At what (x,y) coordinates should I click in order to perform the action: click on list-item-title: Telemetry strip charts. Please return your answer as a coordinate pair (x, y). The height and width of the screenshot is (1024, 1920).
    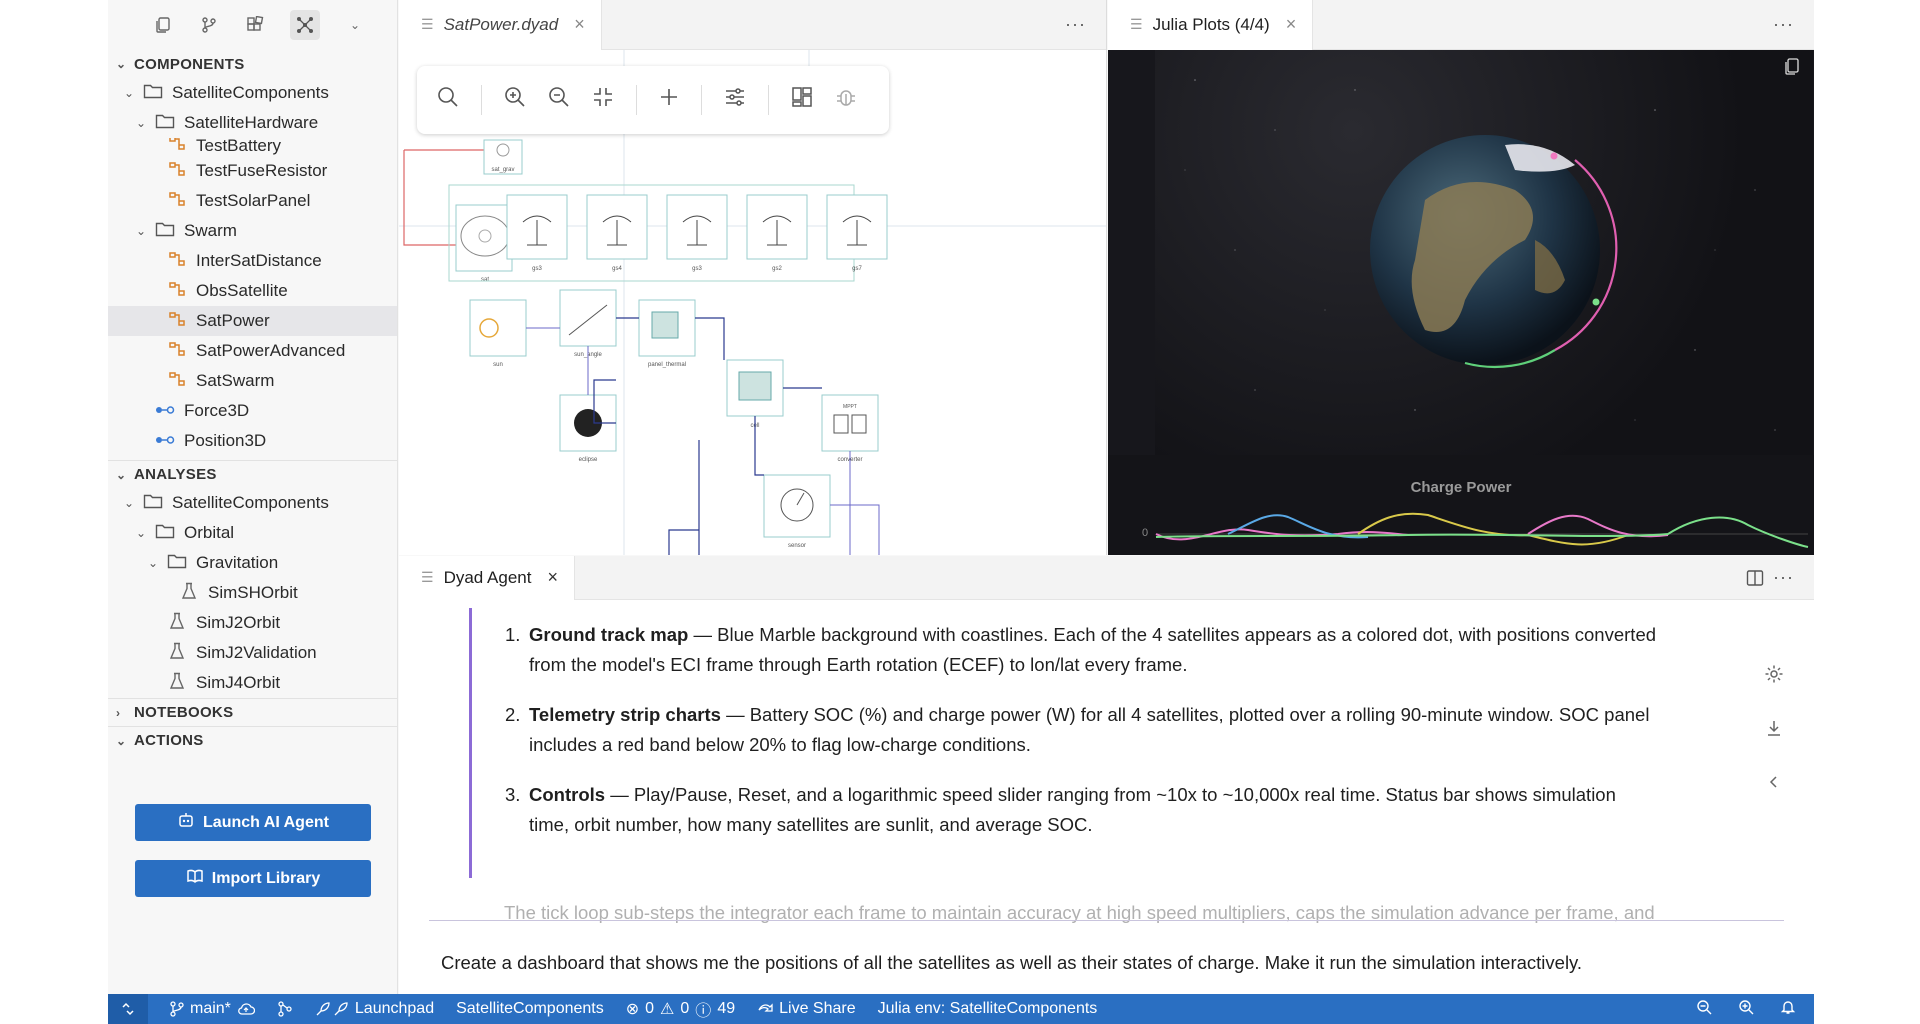
    Looking at the image, I should click on (625, 714).